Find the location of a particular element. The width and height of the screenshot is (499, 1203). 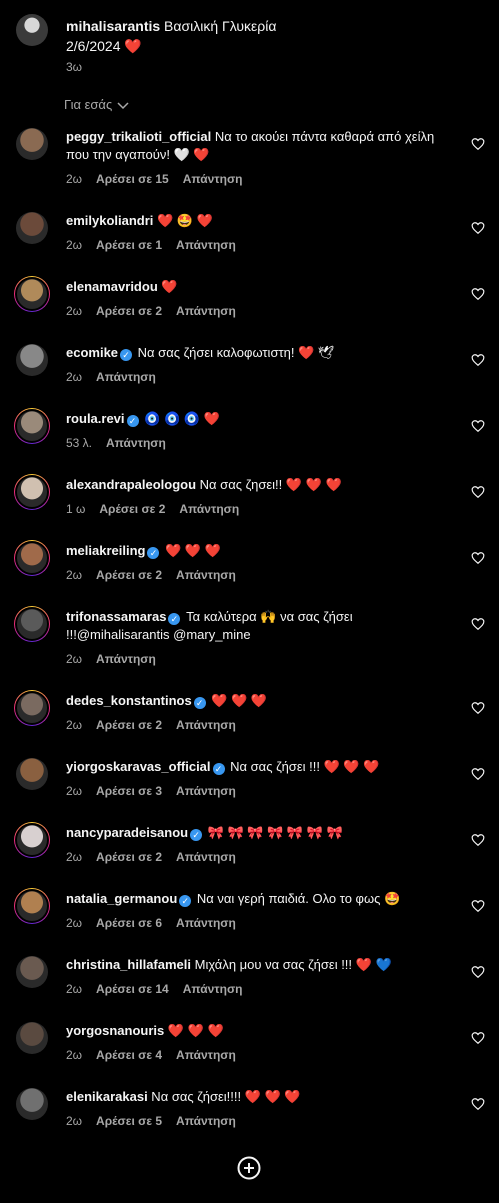

comment-text: emilykoliandri ❤️ 🤩 ❤️ is located at coordinates (256, 221).